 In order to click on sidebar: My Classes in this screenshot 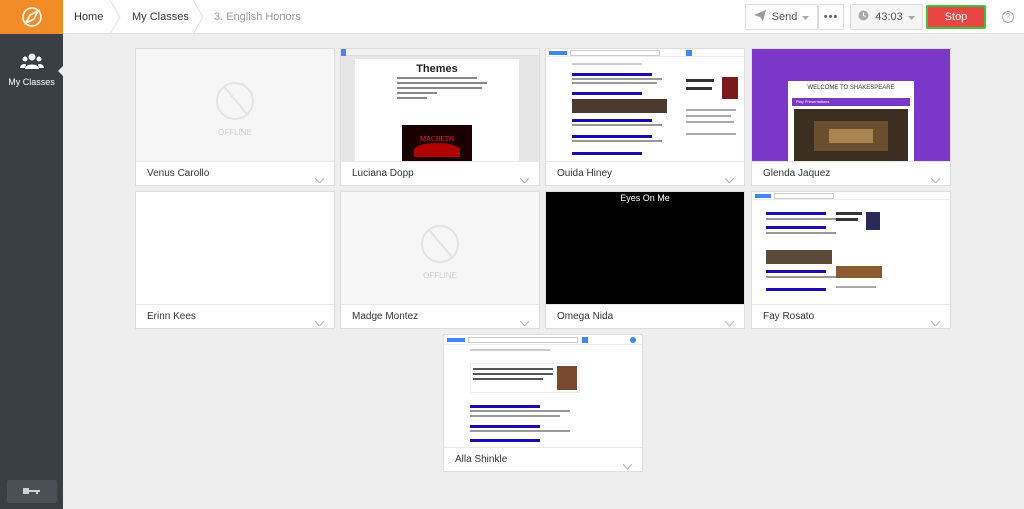, I will do `click(31, 254)`.